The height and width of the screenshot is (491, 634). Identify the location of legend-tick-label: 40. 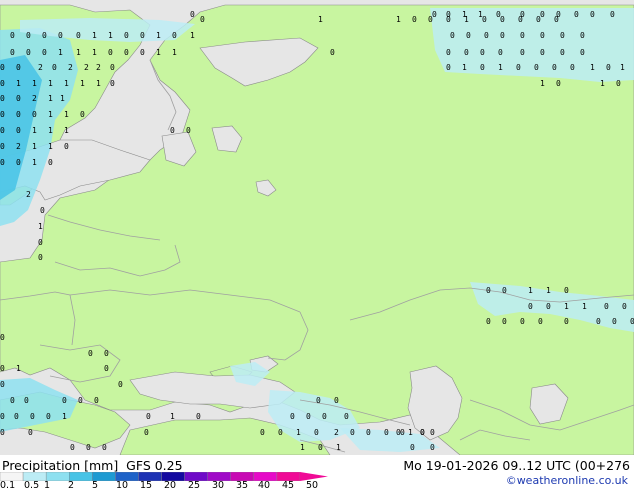
(264, 485).